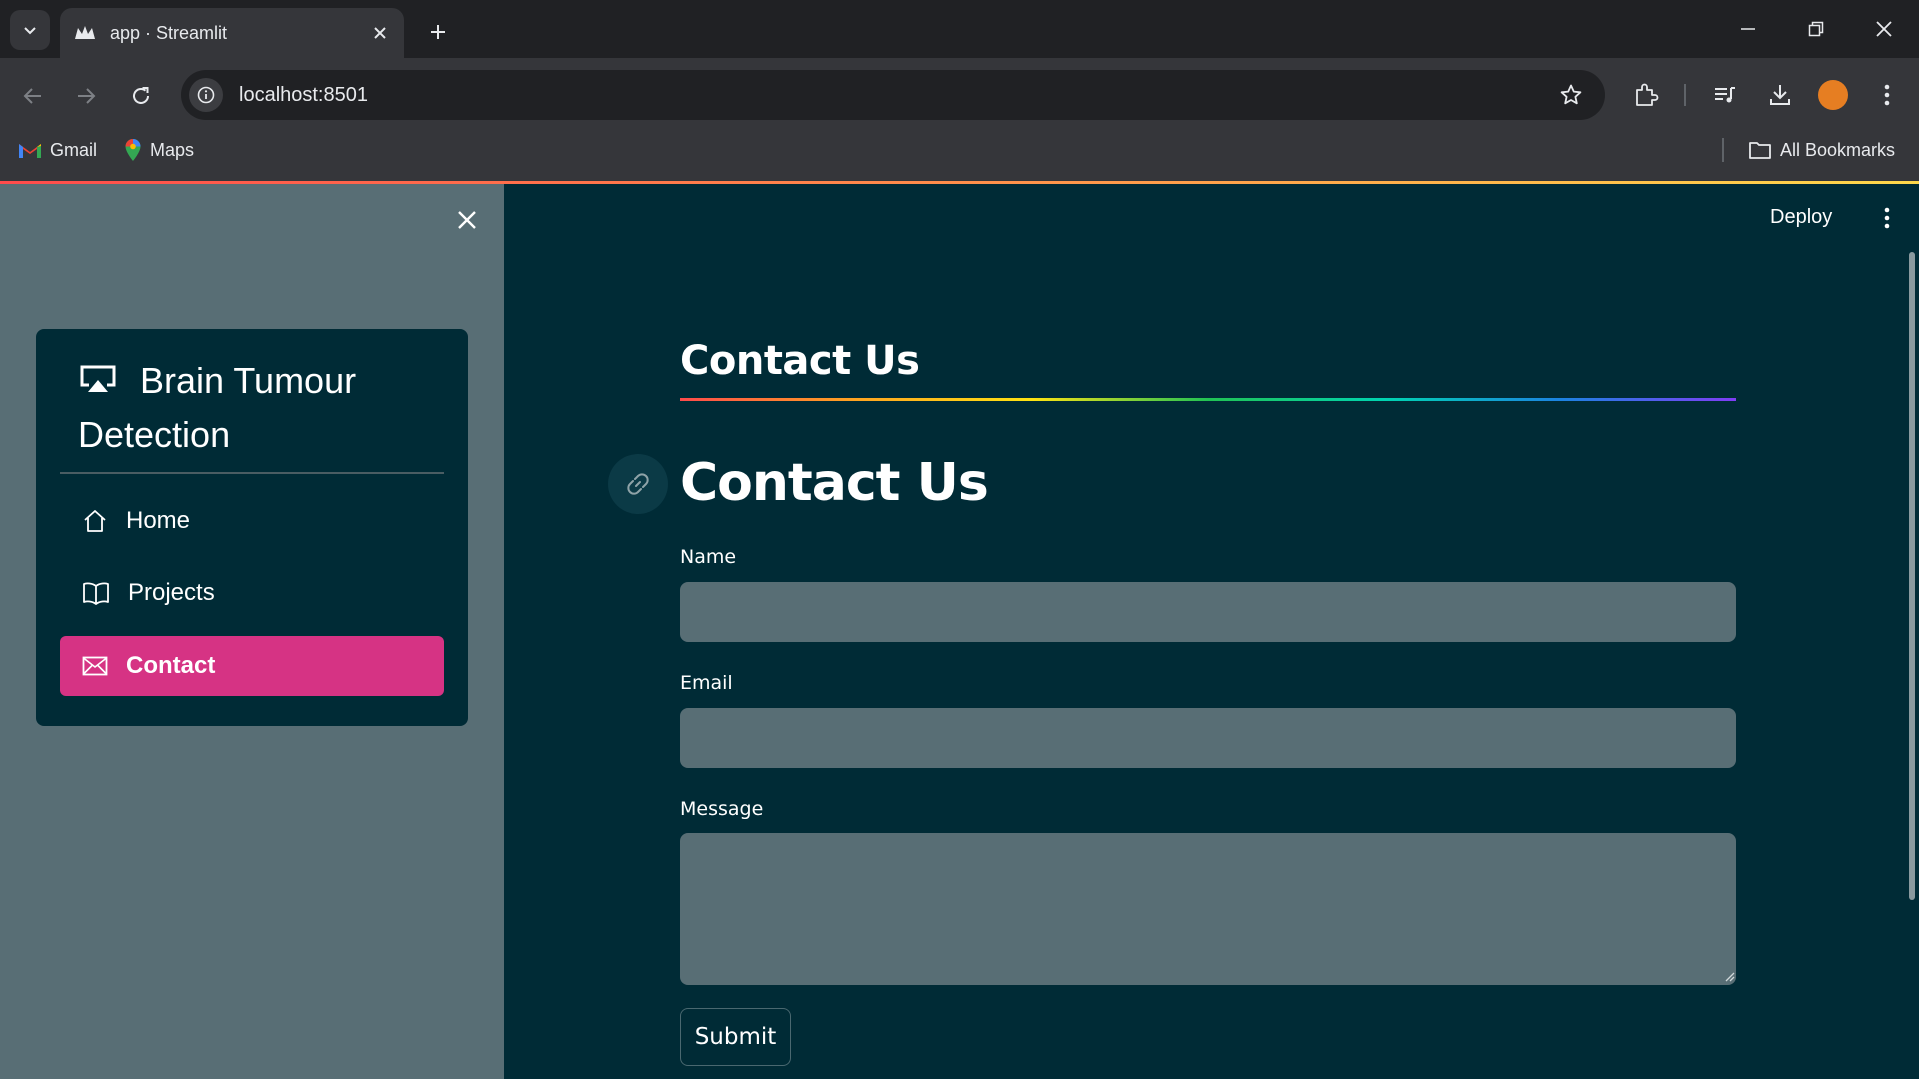  Describe the element at coordinates (1912, 576) in the screenshot. I see `main-scrollbar` at that location.